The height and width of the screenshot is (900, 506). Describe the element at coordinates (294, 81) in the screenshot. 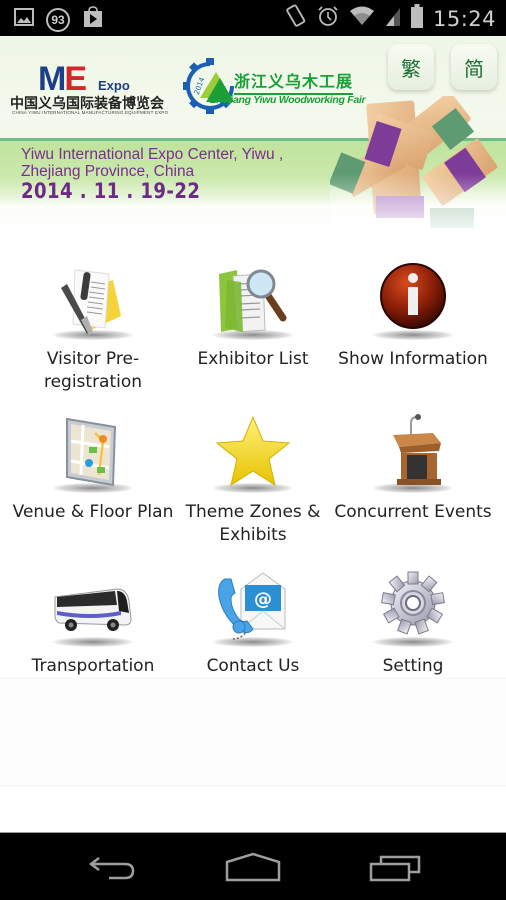

I see `fair-chinese-title: 浙江义乌木工展` at that location.